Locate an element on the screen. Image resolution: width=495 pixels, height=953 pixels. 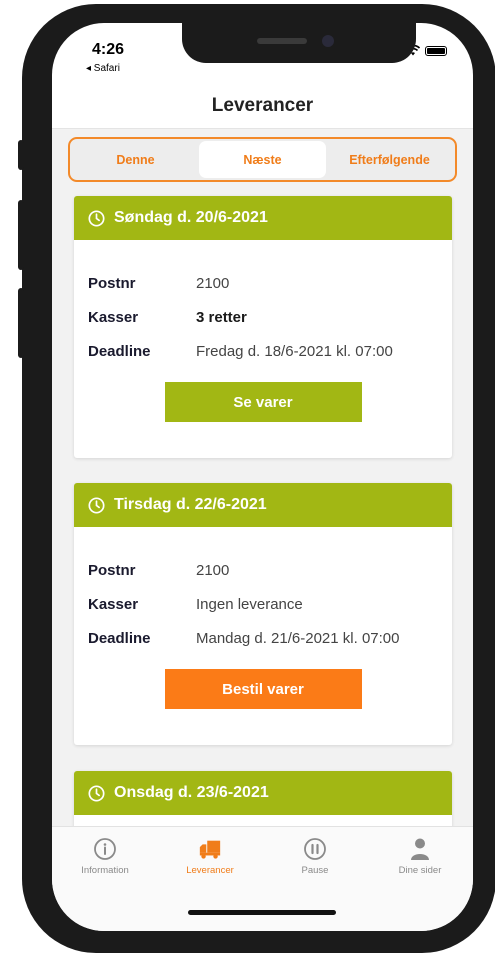
kasser-row: Kasser Ingen leverance is located at coordinates (263, 604).